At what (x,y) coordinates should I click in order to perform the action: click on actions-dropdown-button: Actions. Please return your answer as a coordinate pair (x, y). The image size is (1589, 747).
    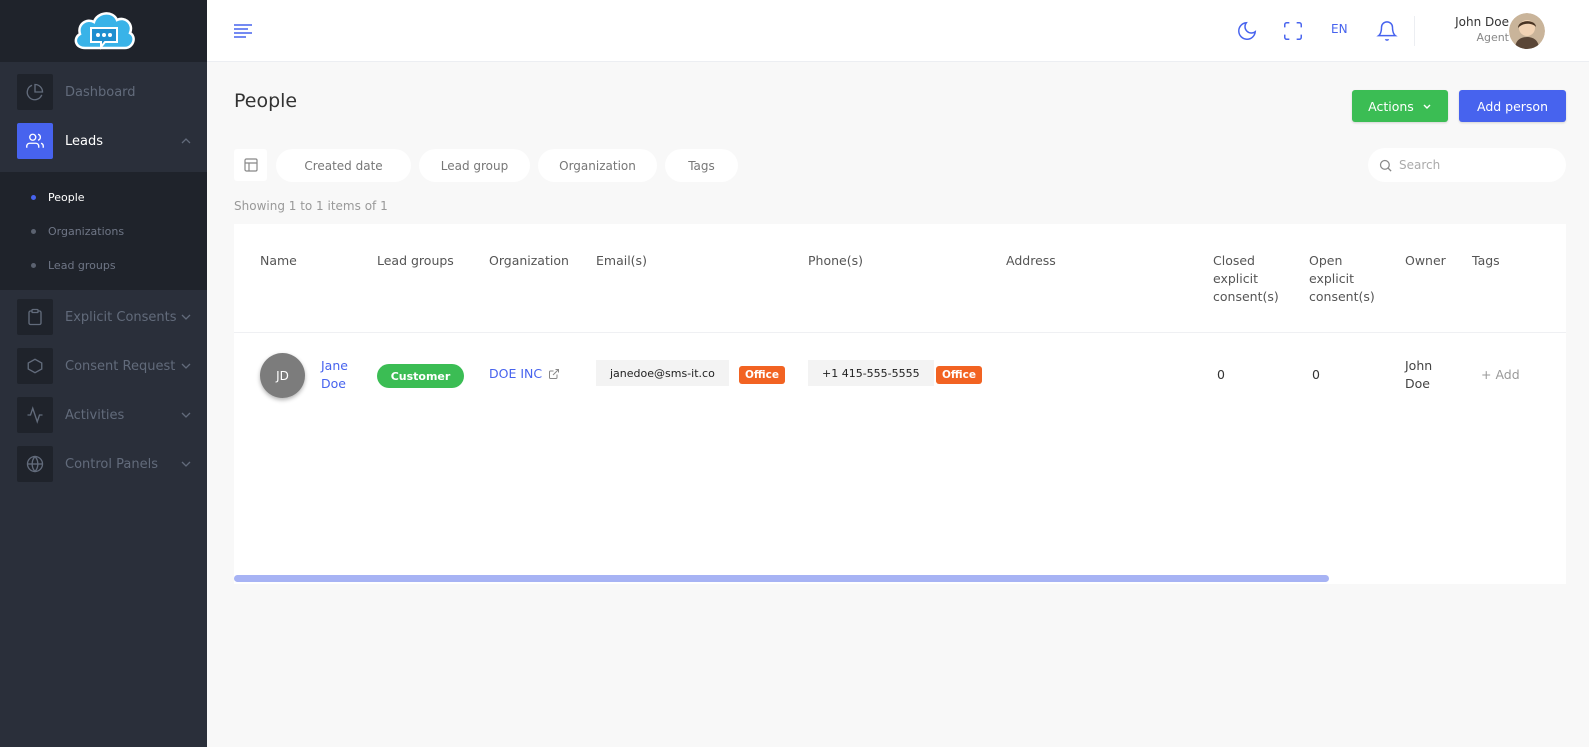
    Looking at the image, I should click on (1400, 106).